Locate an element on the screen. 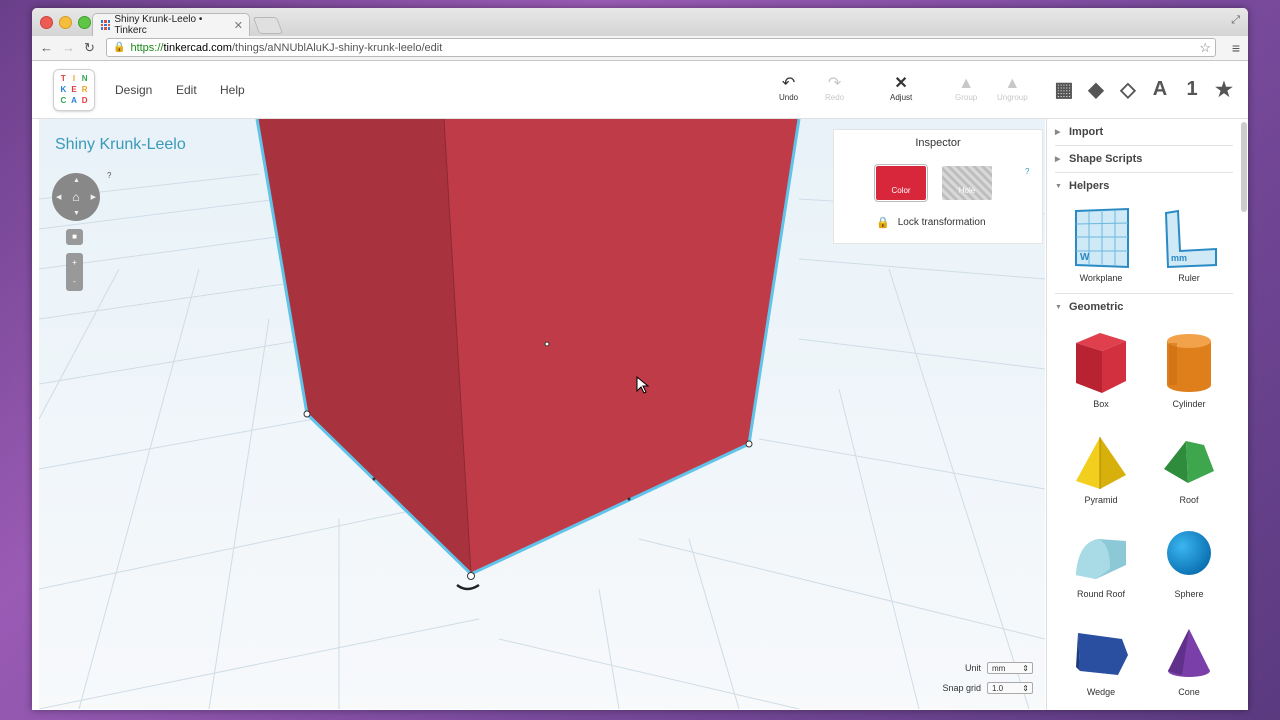 This screenshot has height=720, width=1280. section-geometric: ▼ Geometric is located at coordinates (1144, 306).